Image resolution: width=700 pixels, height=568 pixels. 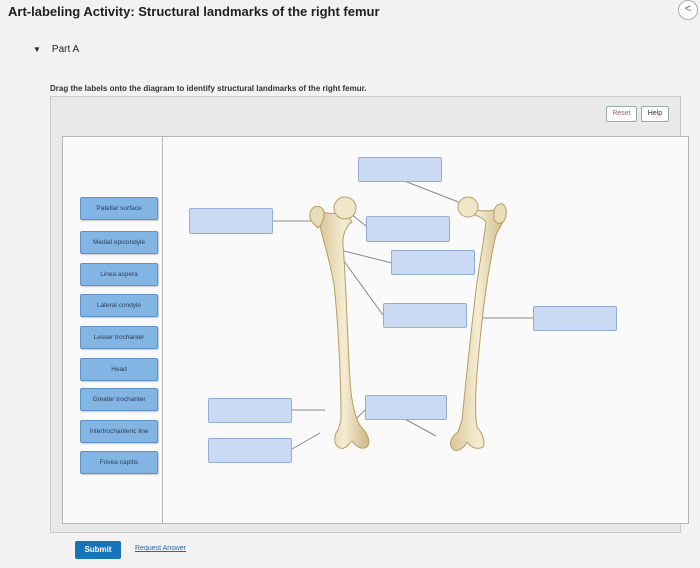 What do you see at coordinates (339, 322) in the screenshot?
I see `left-femur-illustration` at bounding box center [339, 322].